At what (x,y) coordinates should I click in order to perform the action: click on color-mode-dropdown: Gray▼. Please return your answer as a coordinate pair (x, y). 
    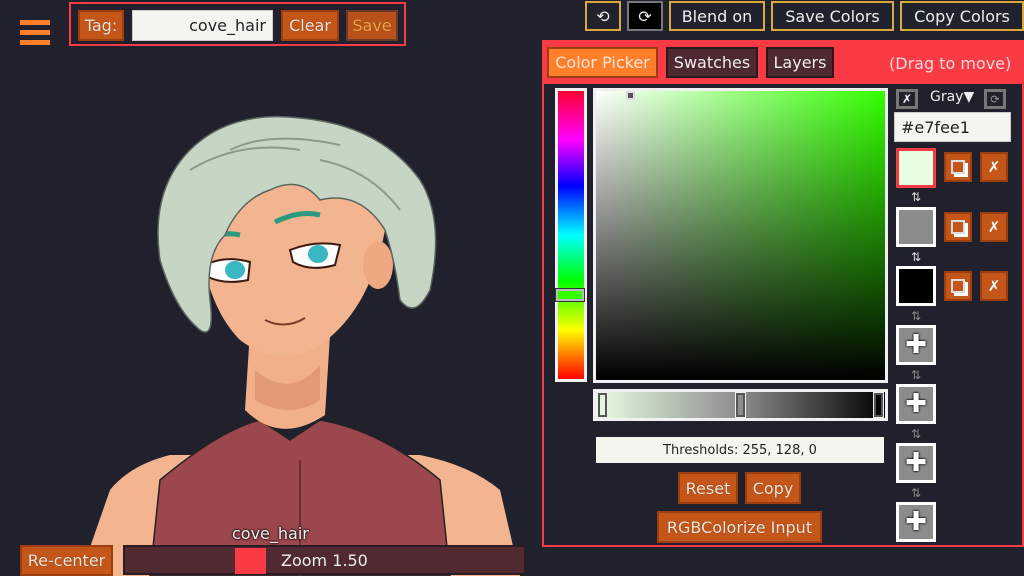
    Looking at the image, I should click on (952, 97).